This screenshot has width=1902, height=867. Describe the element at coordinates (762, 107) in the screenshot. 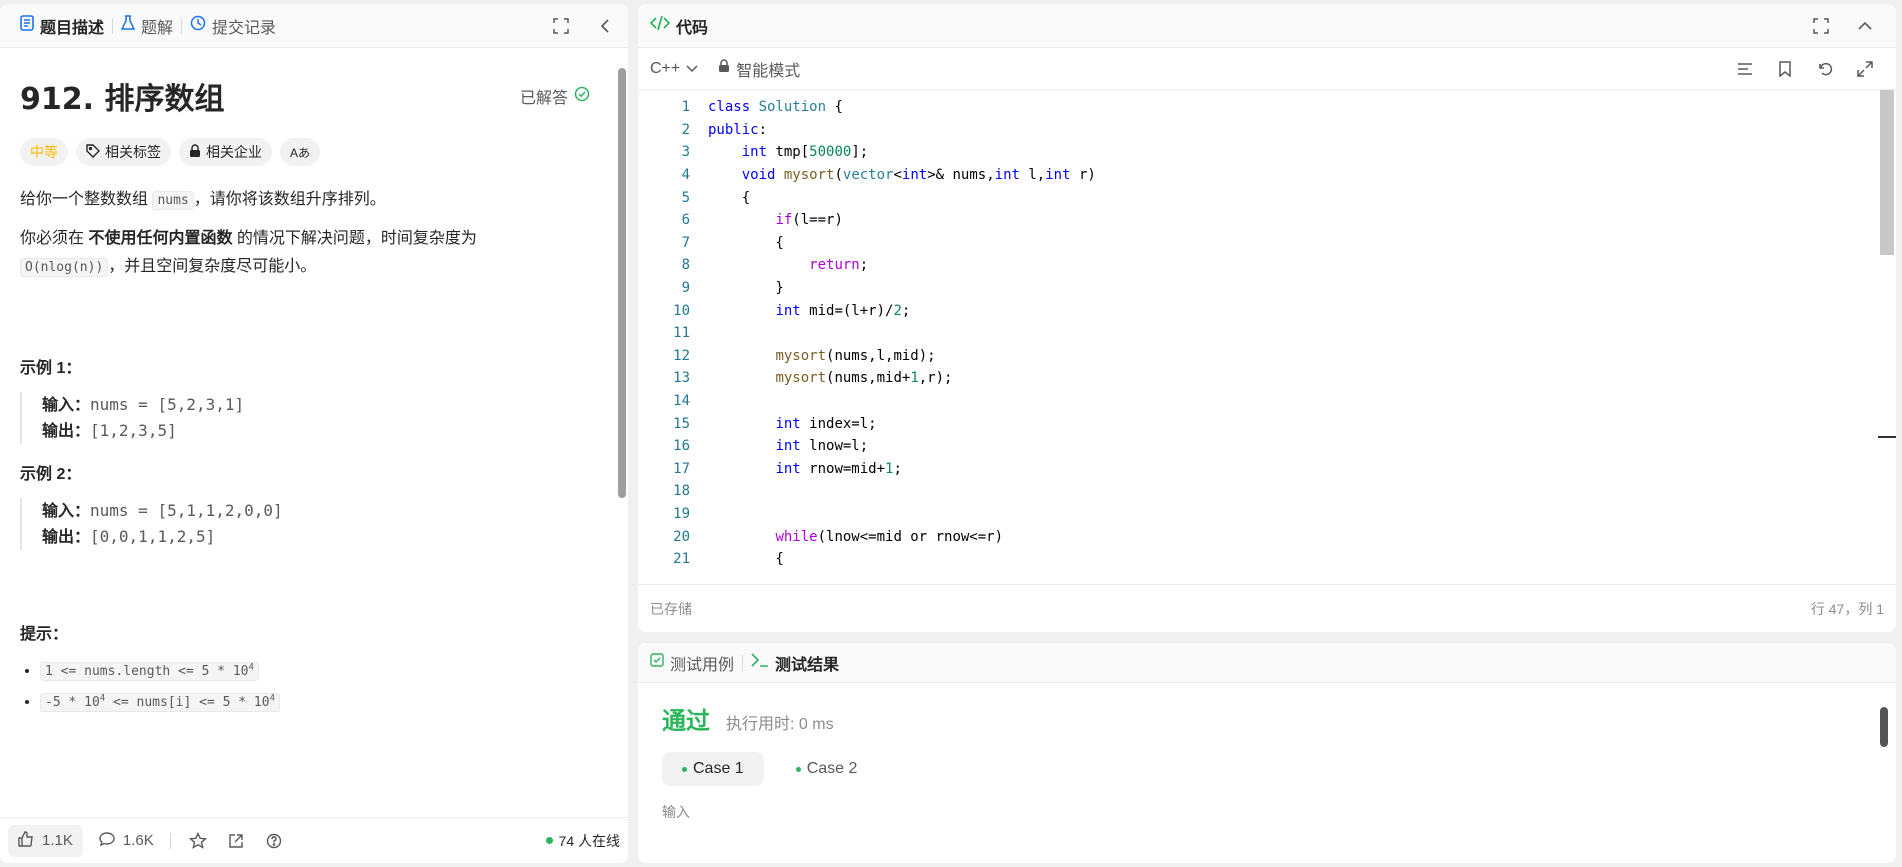

I see `code-line: 1 class Solution {` at that location.